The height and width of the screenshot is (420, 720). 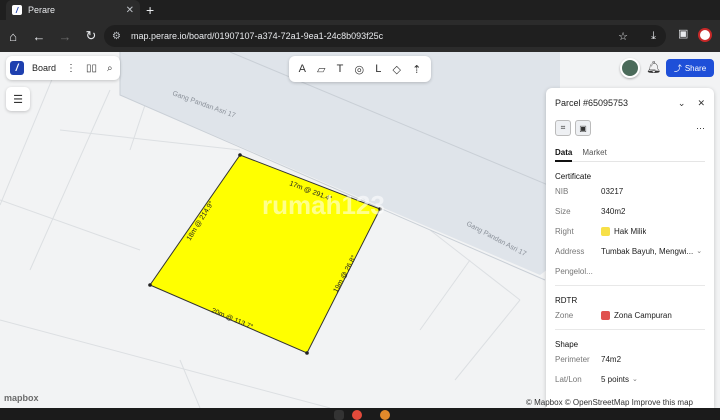 What do you see at coordinates (562, 191) in the screenshot?
I see `field-label: NIB` at bounding box center [562, 191].